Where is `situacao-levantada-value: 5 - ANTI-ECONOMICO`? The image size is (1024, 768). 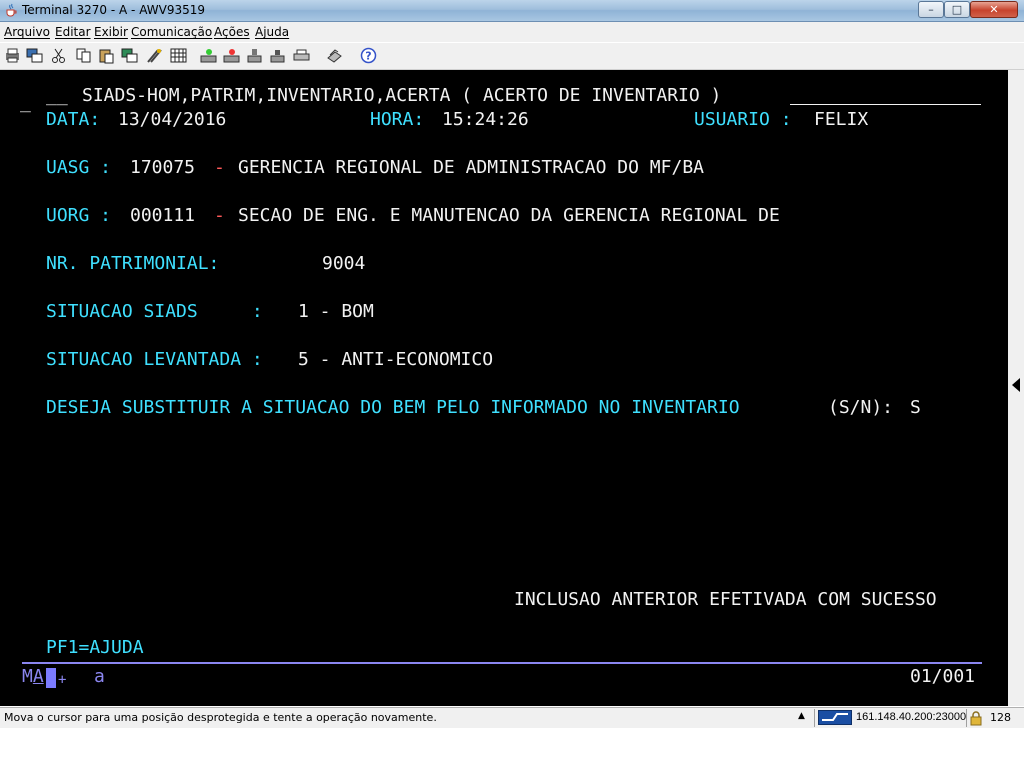
situacao-levantada-value: 5 - ANTI-ECONOMICO is located at coordinates (396, 359).